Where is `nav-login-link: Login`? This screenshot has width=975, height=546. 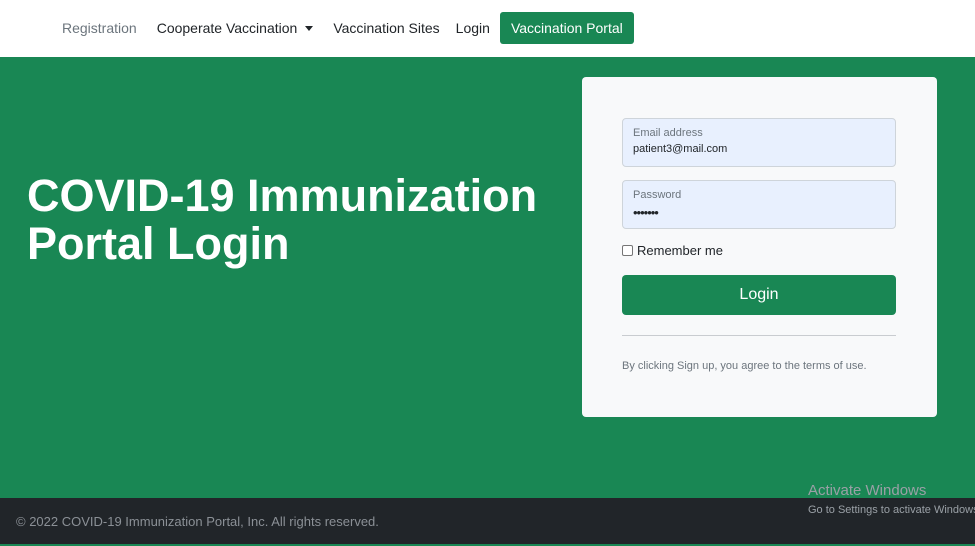 nav-login-link: Login is located at coordinates (473, 28).